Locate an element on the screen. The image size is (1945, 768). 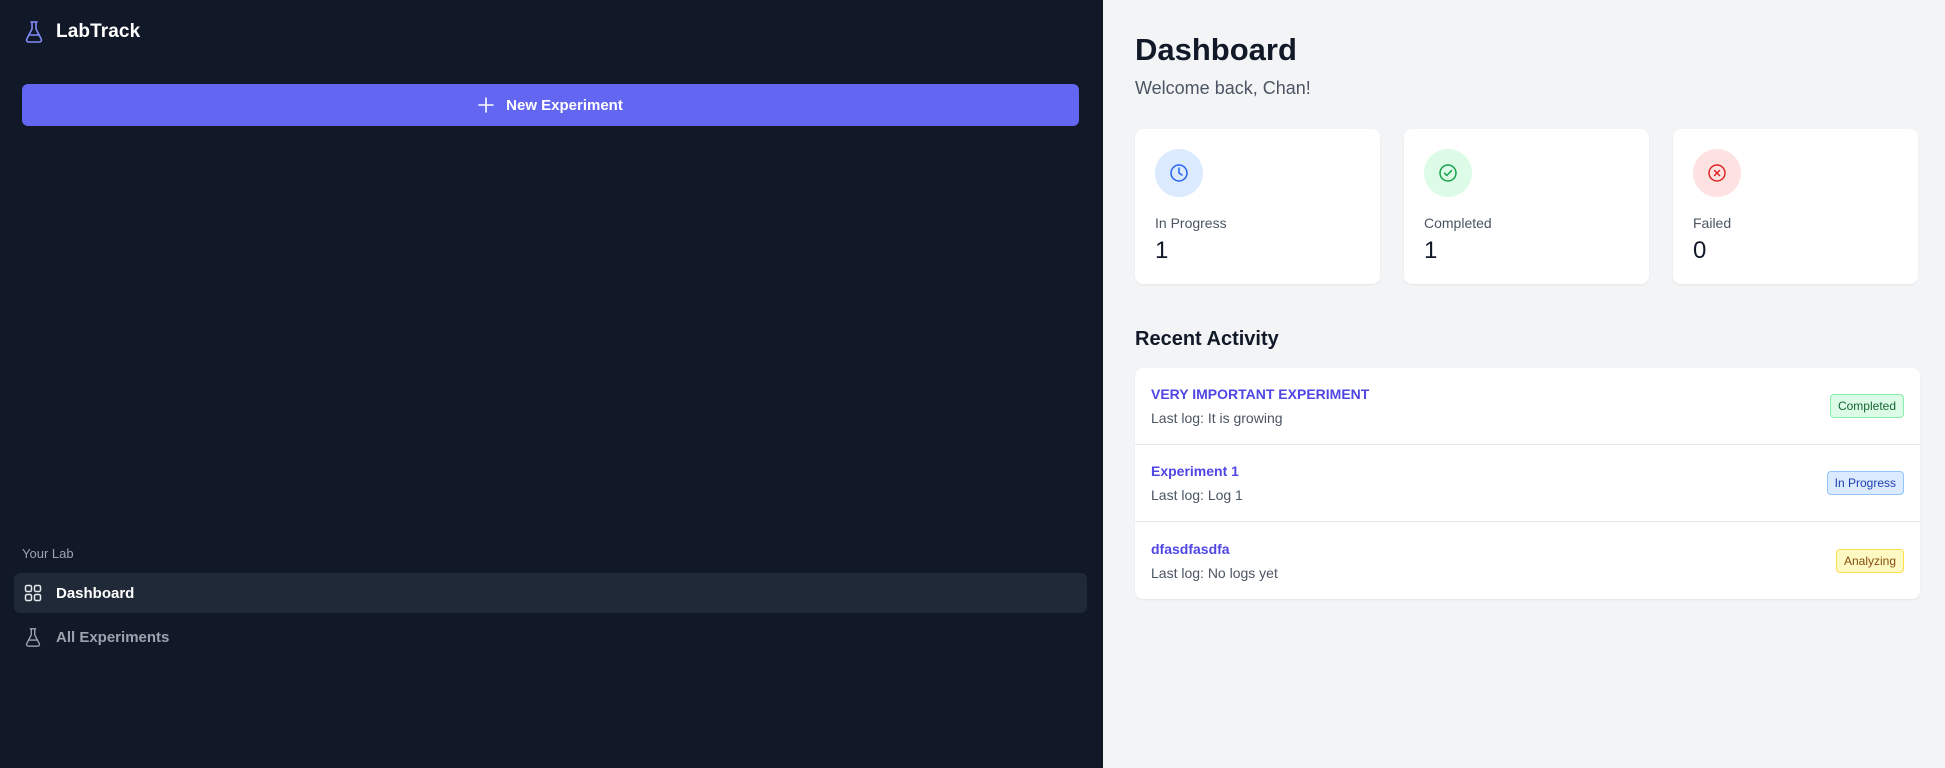
recent-activity-title: Recent Activity is located at coordinates (1207, 339).